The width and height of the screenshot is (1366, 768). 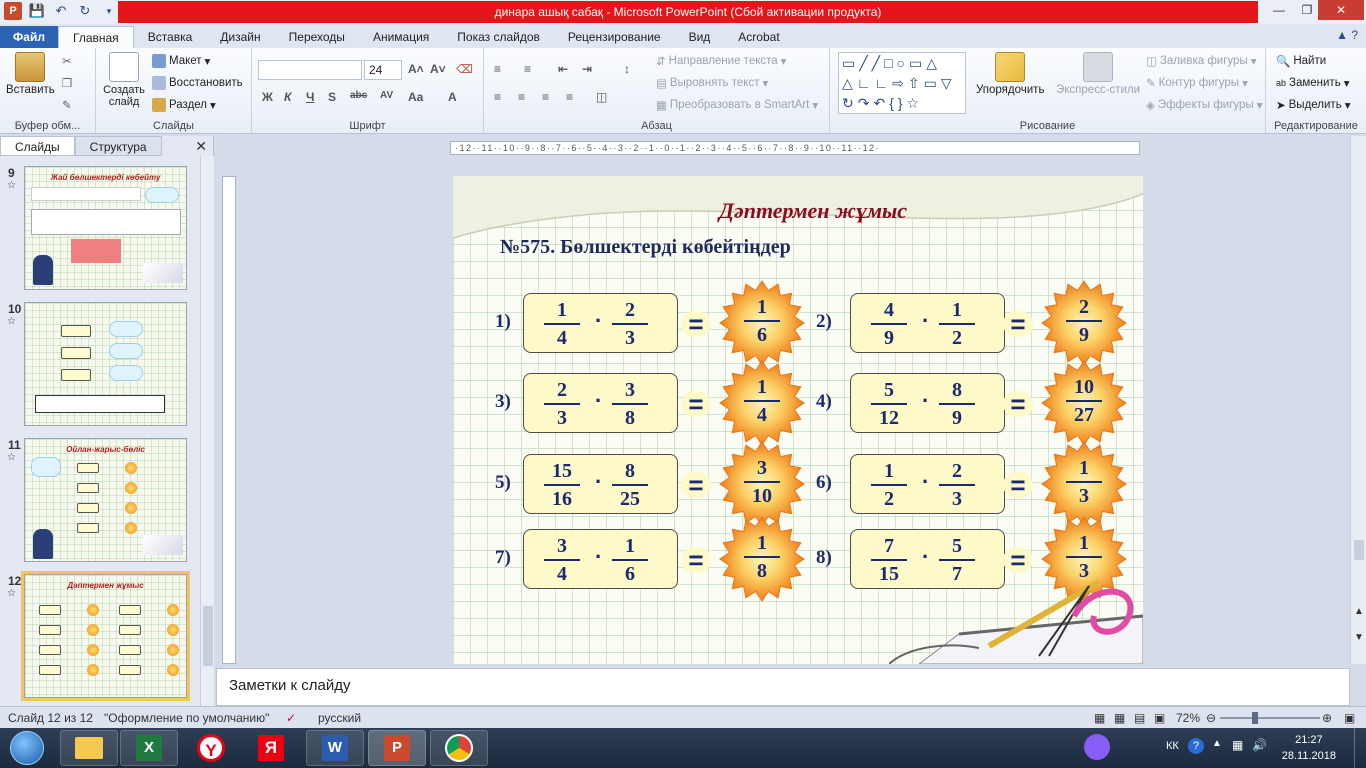 I want to click on close-icon: ✕, so click(x=201, y=146).